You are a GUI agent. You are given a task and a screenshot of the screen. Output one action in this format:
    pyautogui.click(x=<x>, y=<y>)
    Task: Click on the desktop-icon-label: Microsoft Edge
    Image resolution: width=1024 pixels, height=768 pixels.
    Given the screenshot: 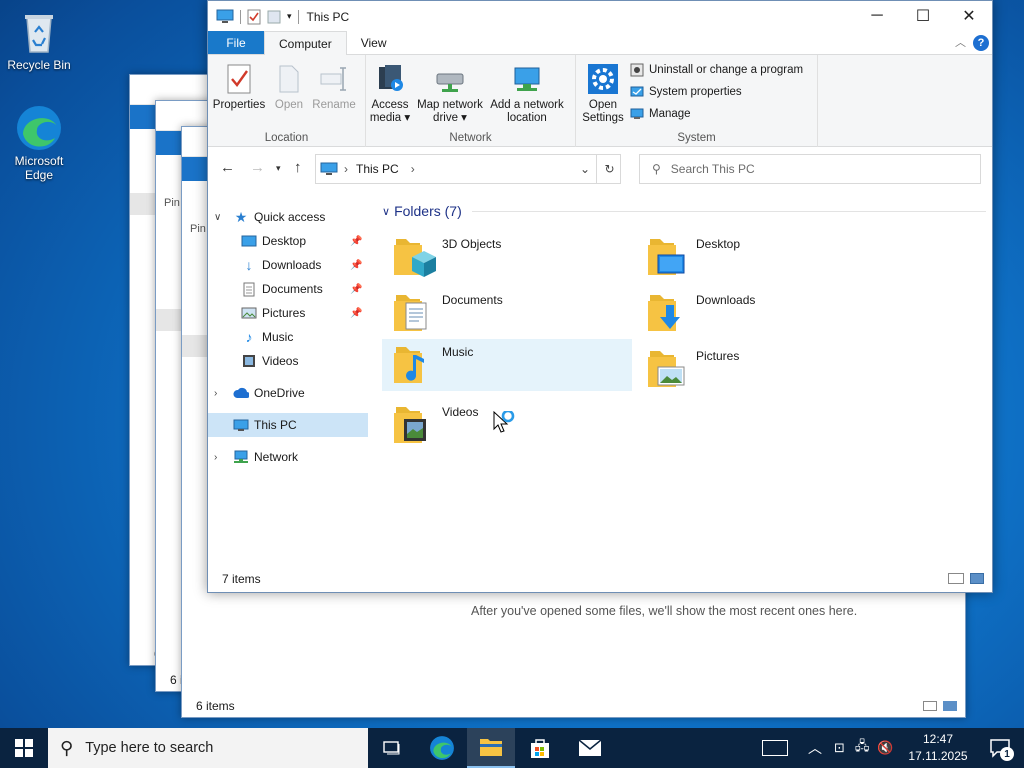 What is the action you would take?
    pyautogui.click(x=39, y=168)
    